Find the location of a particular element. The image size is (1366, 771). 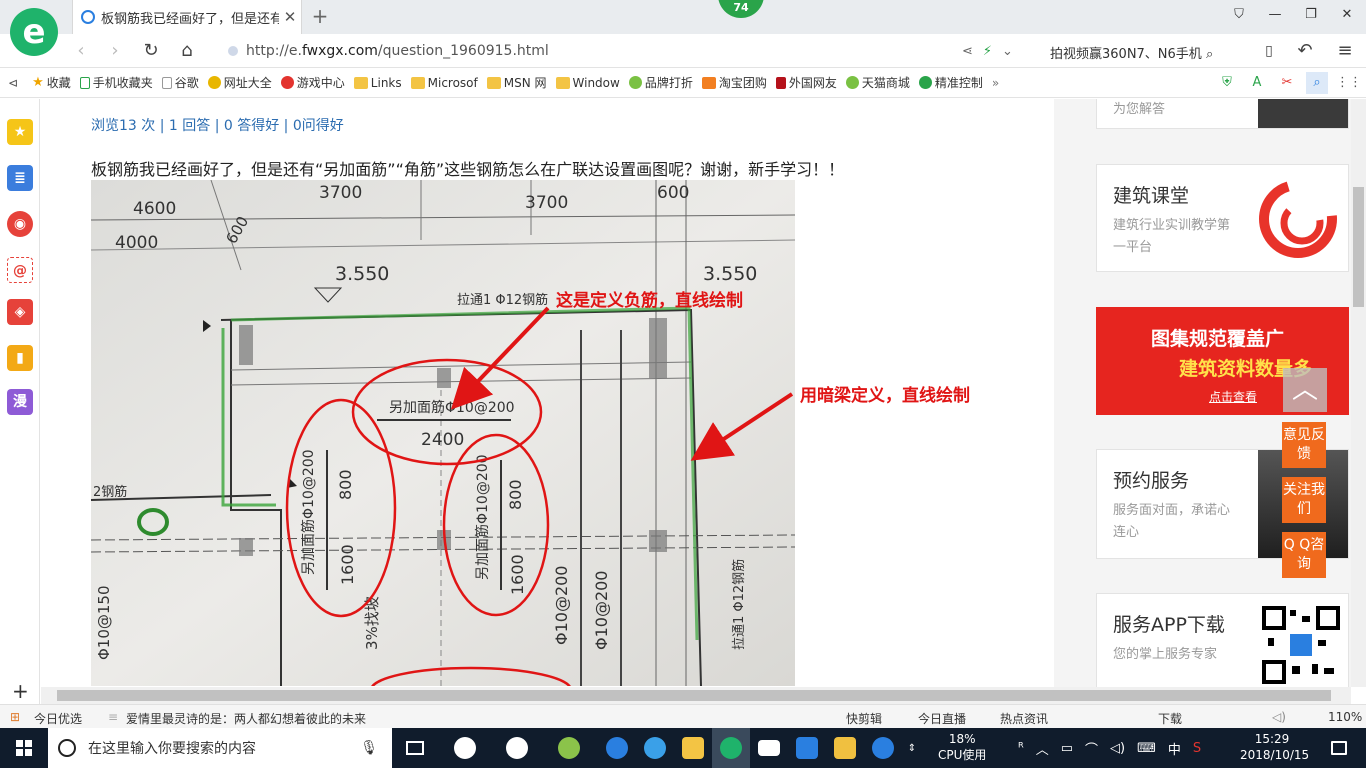

keyboard-icon: ⌨ is located at coordinates (1146, 748).